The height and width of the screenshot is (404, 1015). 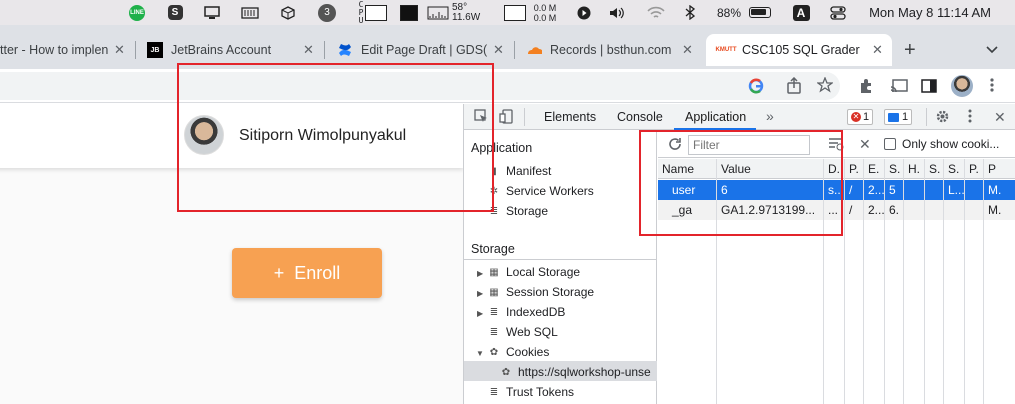 What do you see at coordinates (914, 168) in the screenshot?
I see `col-httponly: H.` at bounding box center [914, 168].